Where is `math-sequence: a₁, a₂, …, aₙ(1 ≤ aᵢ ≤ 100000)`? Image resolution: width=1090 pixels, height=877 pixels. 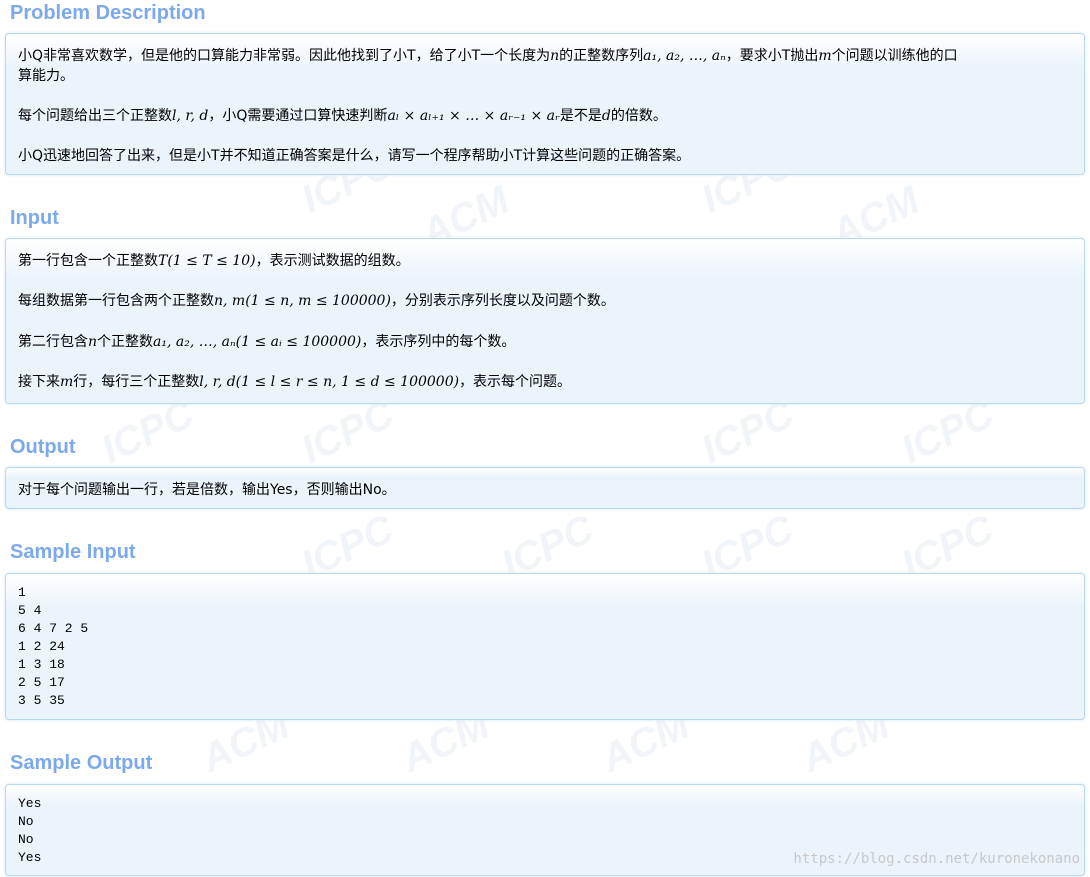 math-sequence: a₁, a₂, …, aₙ(1 ≤ aᵢ ≤ 100000) is located at coordinates (257, 342).